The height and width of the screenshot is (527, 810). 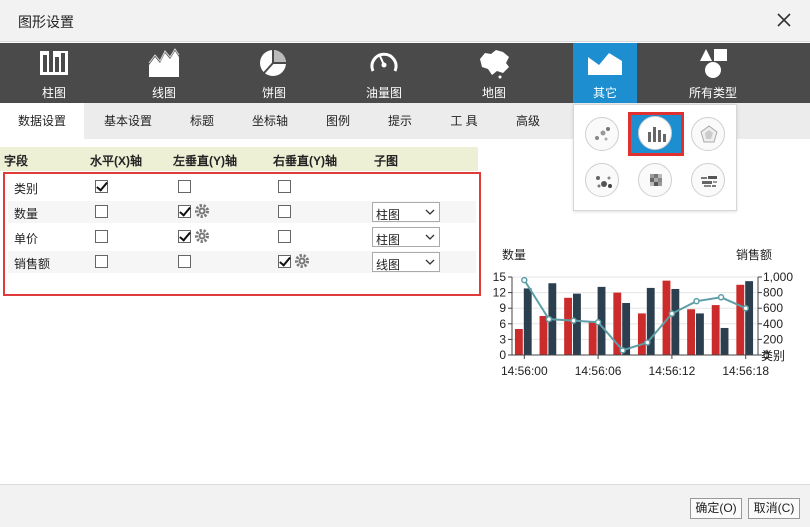 I want to click on x-tick-label: 14:56:06, so click(x=598, y=371).